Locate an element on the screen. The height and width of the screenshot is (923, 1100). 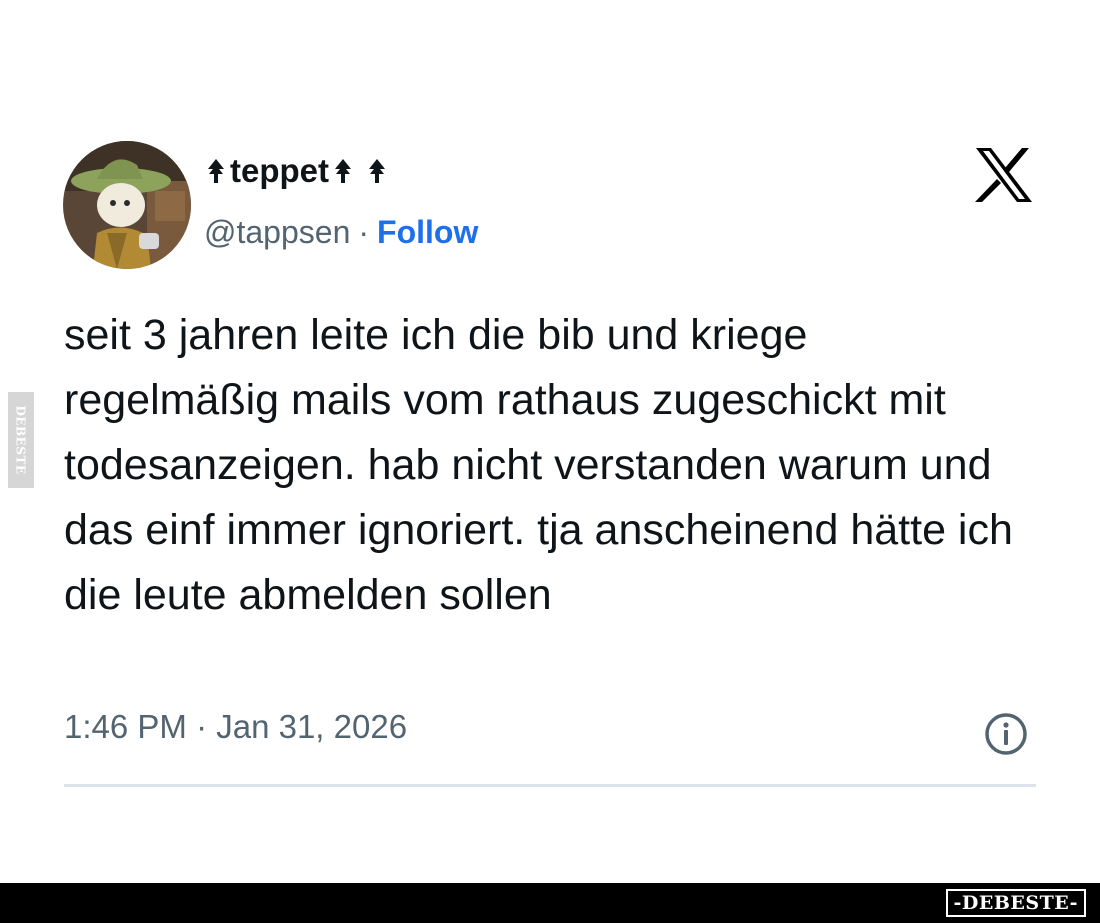
timestamp: 1:46 PM · Jan 31, 2026 is located at coordinates (235, 727).